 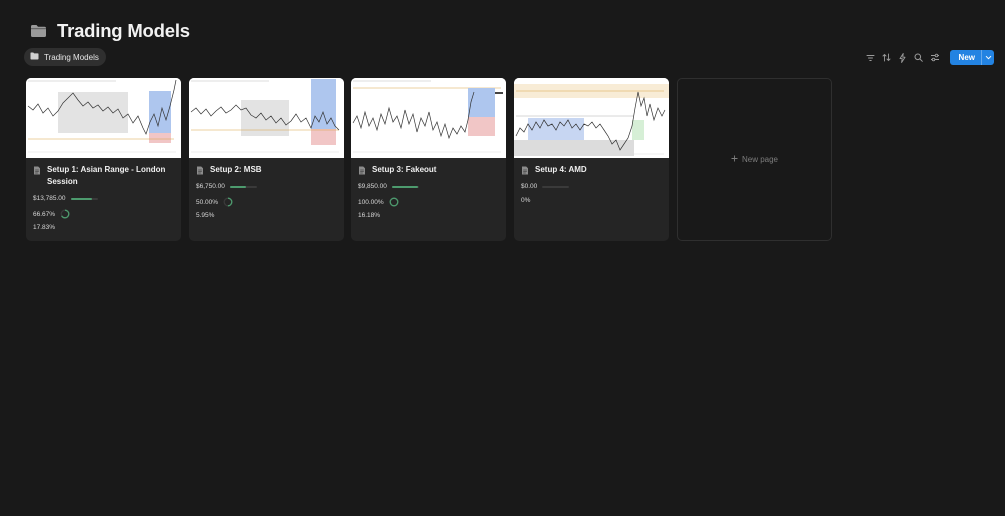 I want to click on card-title-text: Setup 2: MSB, so click(x=236, y=169).